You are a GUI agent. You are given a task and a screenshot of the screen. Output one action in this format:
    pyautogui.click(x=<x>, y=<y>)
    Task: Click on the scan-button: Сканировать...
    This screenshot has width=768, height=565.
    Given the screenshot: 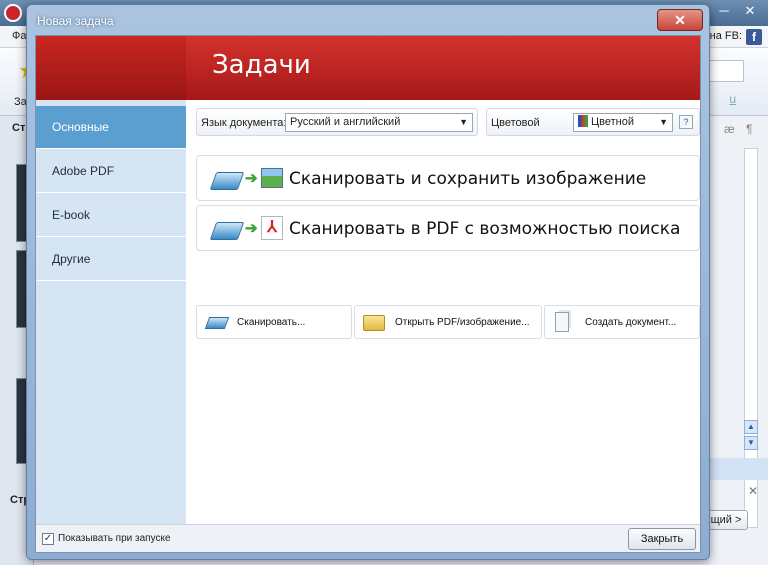 What is the action you would take?
    pyautogui.click(x=274, y=322)
    